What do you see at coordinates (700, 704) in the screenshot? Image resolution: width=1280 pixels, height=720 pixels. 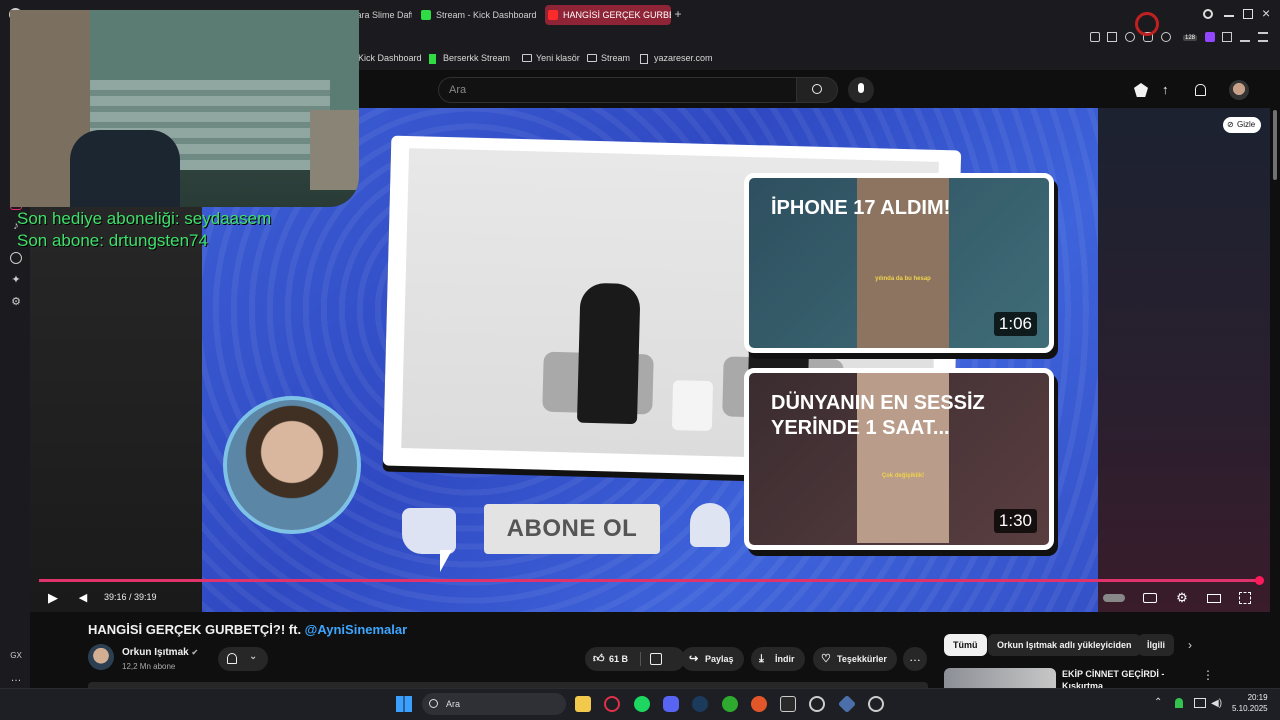 I see `steam-icon` at bounding box center [700, 704].